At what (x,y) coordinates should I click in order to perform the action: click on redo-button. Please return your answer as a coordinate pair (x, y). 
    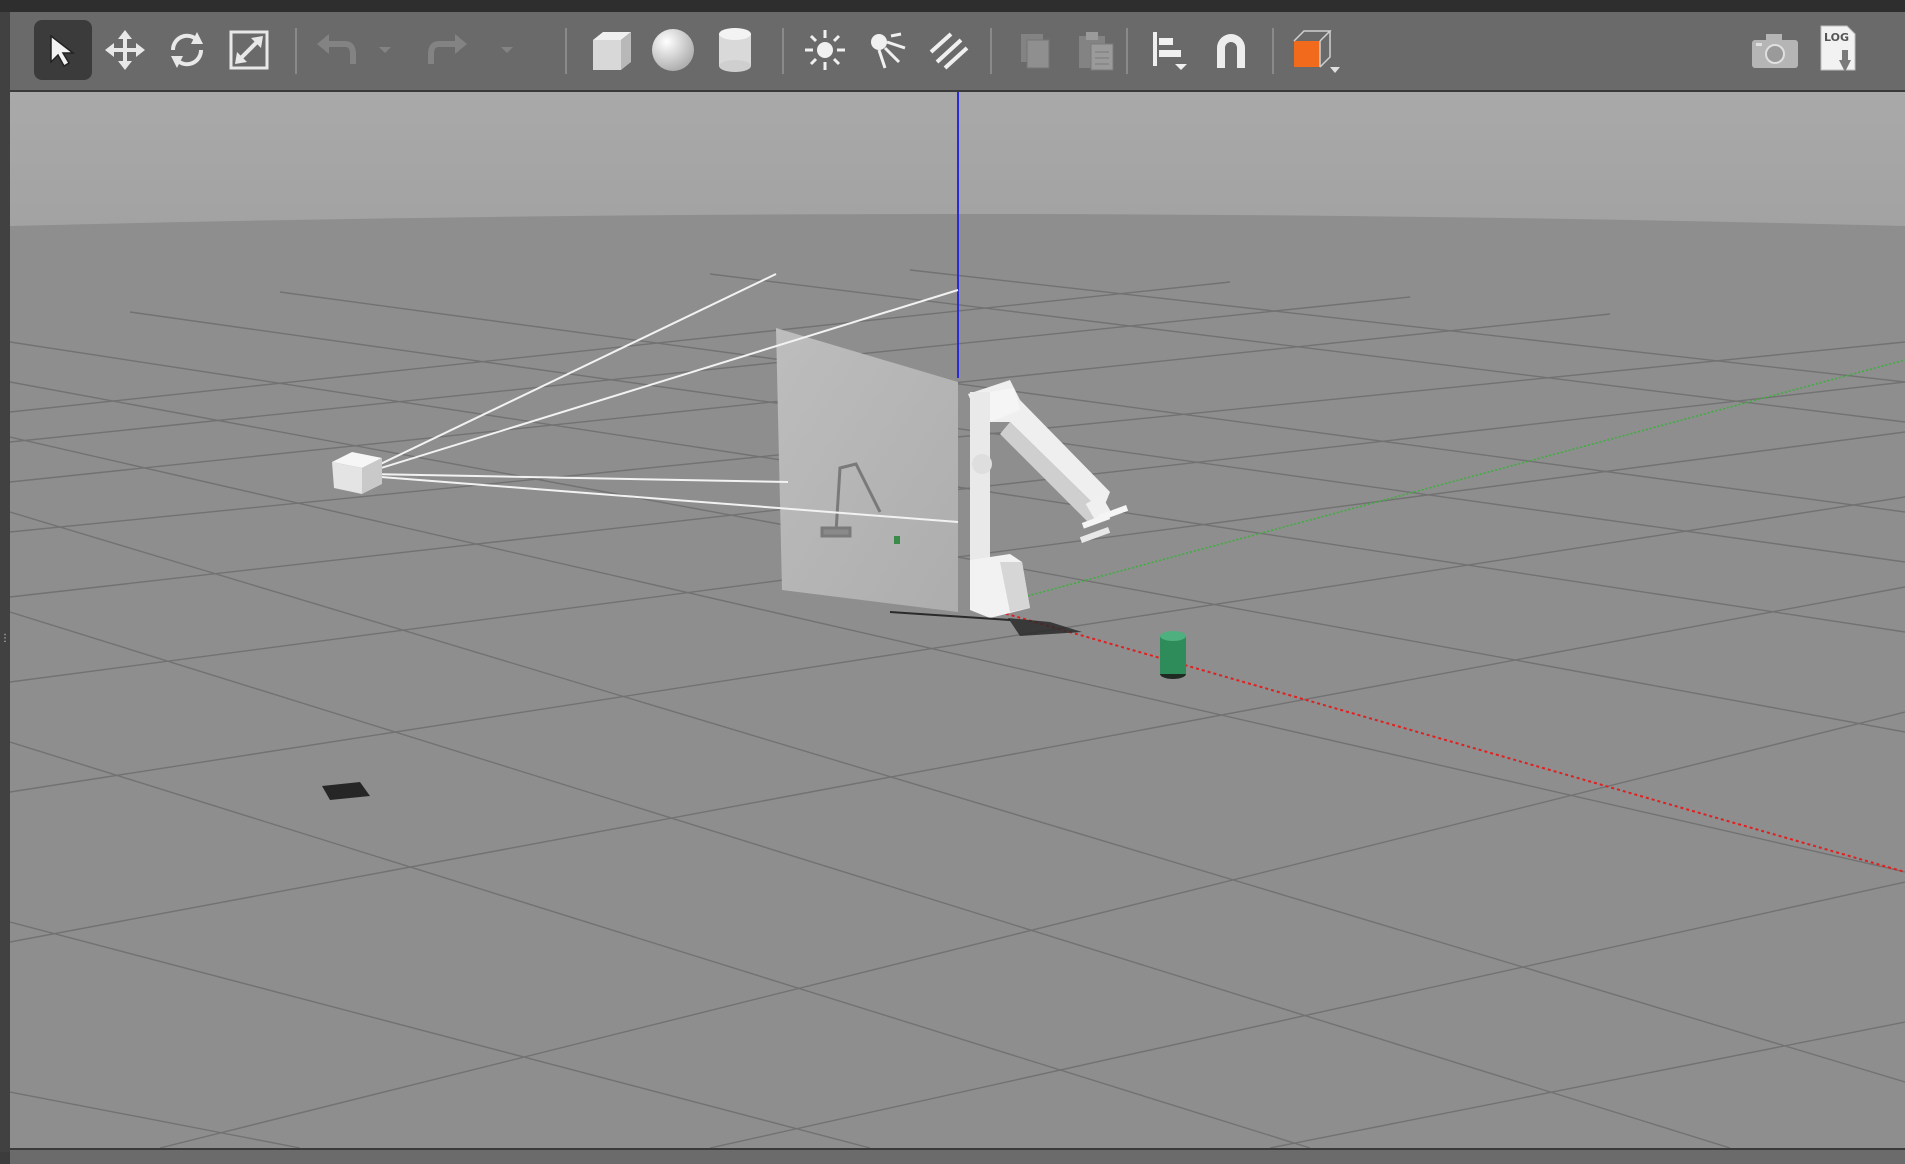
    Looking at the image, I should click on (449, 50).